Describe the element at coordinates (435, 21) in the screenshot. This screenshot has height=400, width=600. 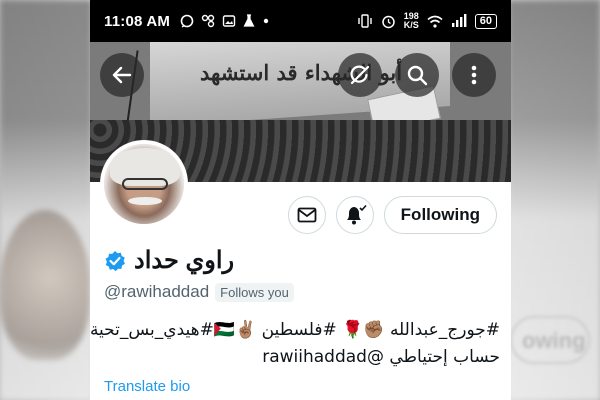
I see `wifi-icon` at that location.